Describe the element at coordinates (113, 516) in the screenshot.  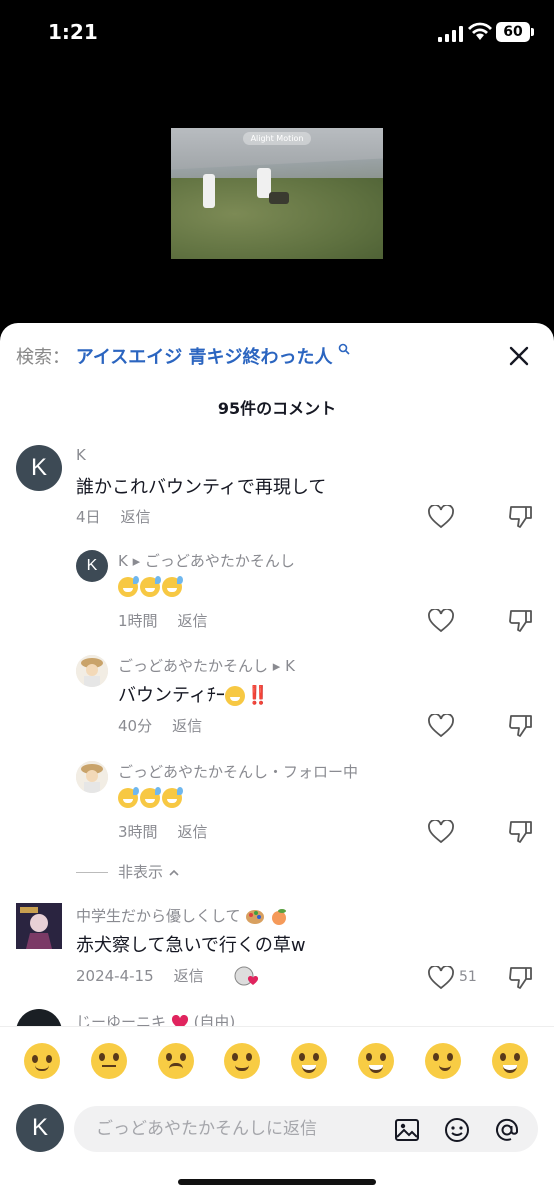
I see `comment-meta: 4日 返信` at that location.